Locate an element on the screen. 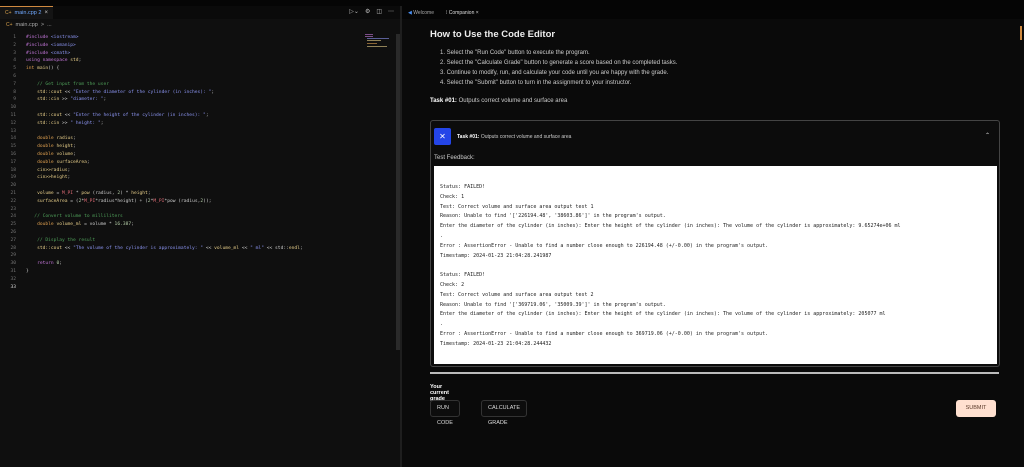  code-token: >> is located at coordinates (65, 100).